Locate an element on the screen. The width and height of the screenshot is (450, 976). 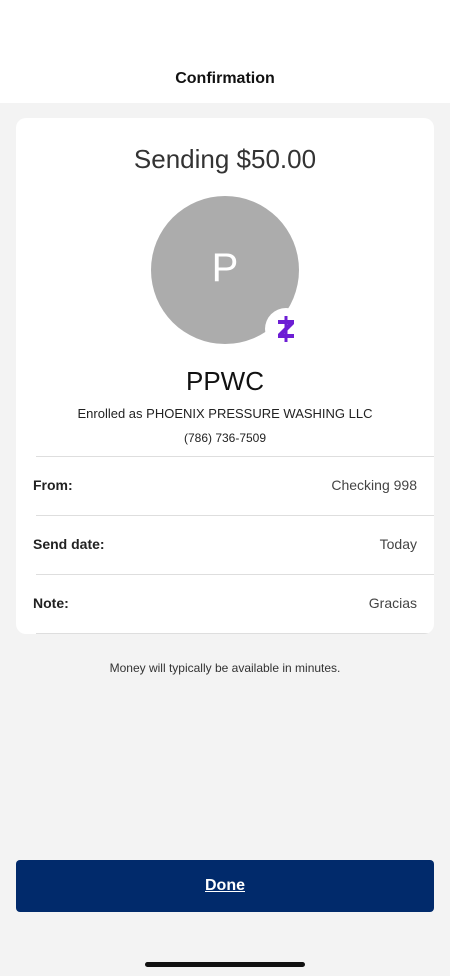
done-button-label: Done is located at coordinates (225, 885).